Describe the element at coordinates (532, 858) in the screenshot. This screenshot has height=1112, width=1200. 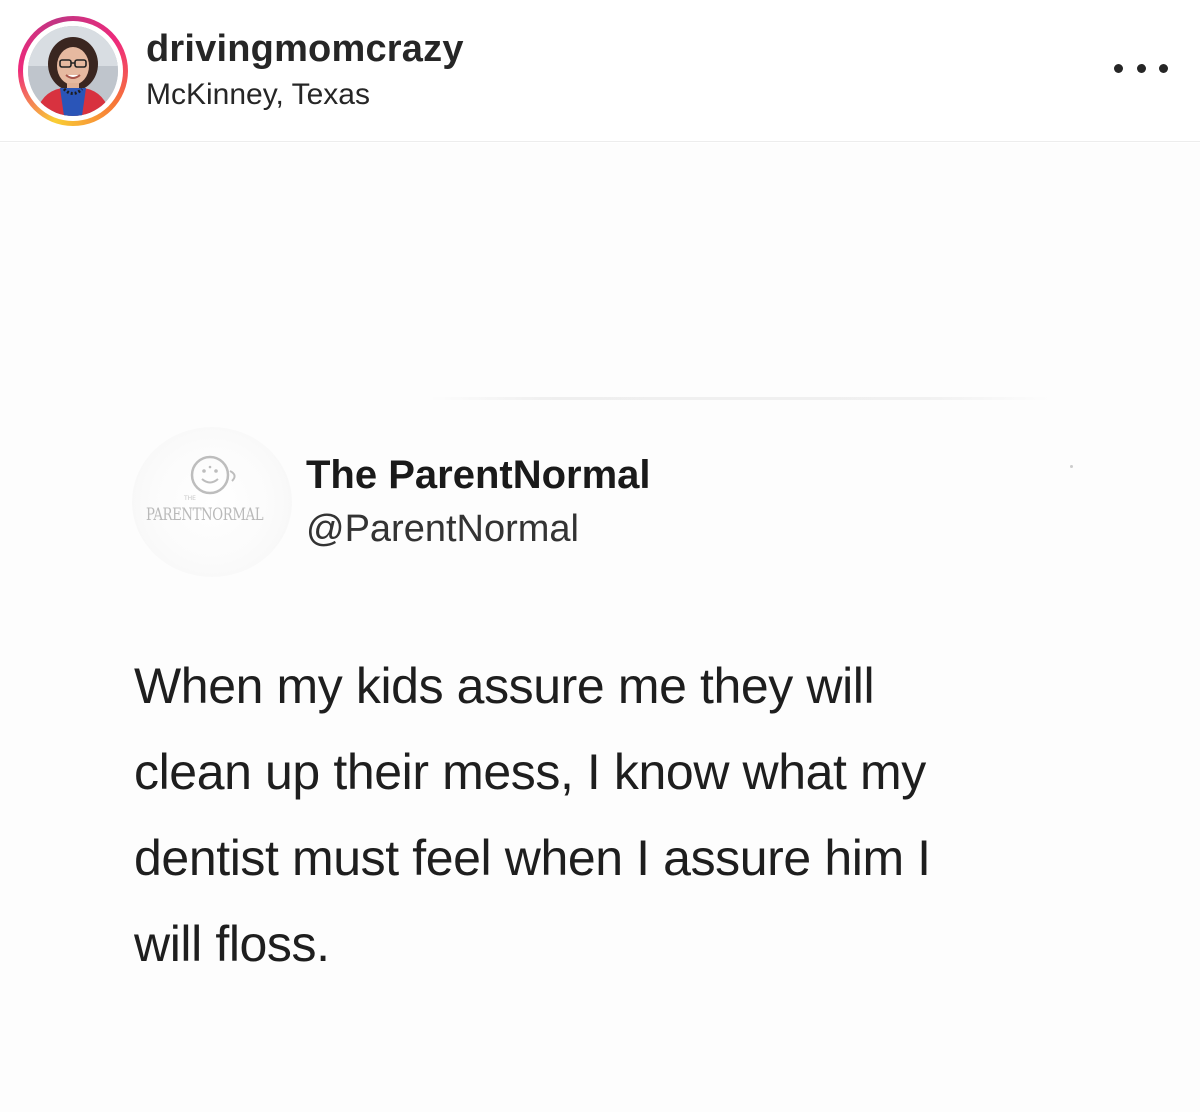
I see `tweet-text-line: dentist must feel when I assure him I` at that location.